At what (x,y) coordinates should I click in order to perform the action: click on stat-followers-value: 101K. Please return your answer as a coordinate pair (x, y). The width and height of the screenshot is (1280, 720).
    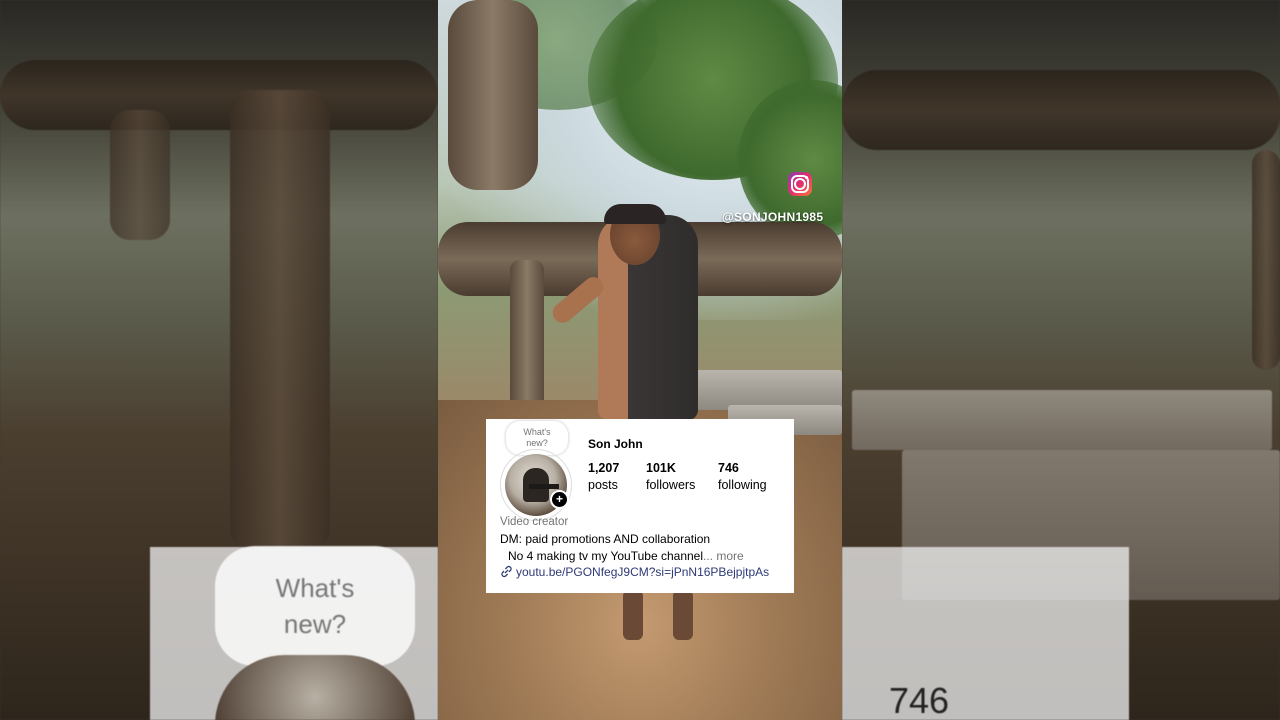
    Looking at the image, I should click on (661, 468).